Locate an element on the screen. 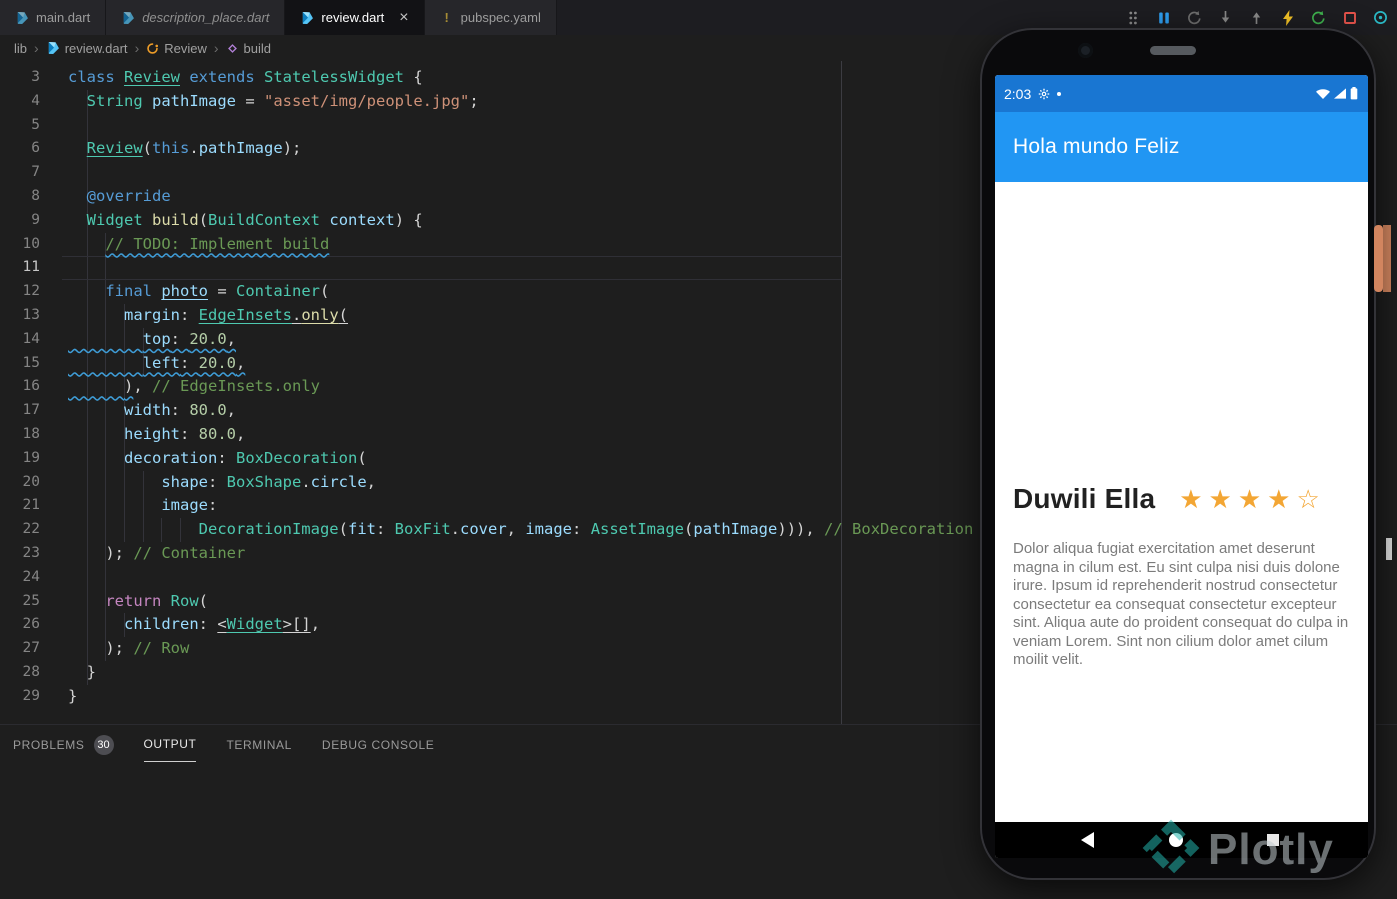 Image resolution: width=1397 pixels, height=899 pixels. code-line-text: final photo = Container( is located at coordinates (198, 292).